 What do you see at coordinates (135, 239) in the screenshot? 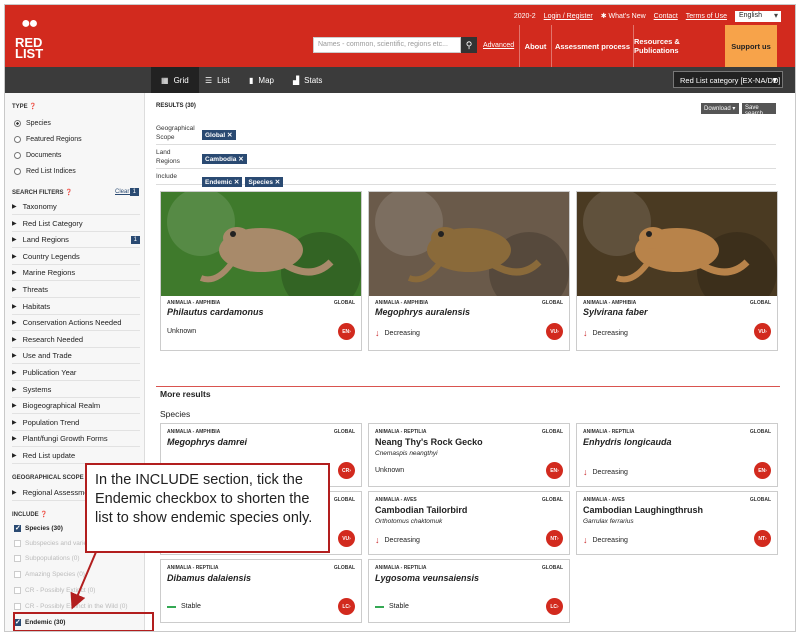
I see `land-regions-count-badge: 1` at bounding box center [135, 239].